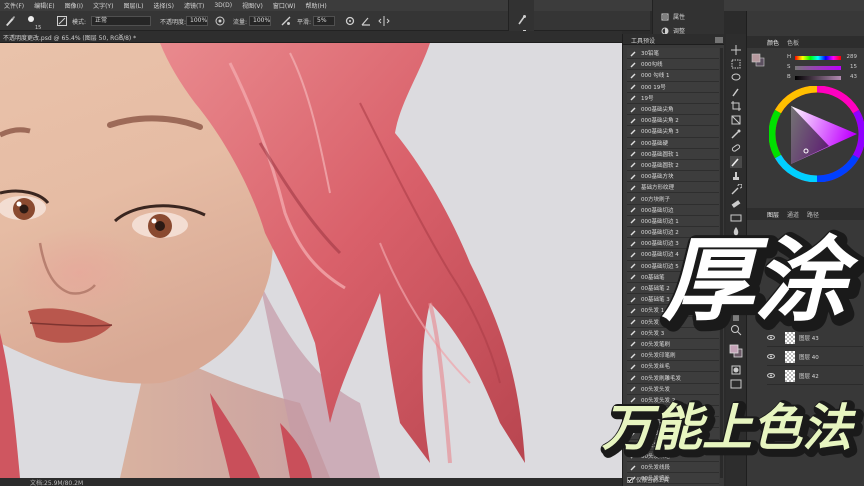 The width and height of the screenshot is (864, 486). I want to click on preset-item-label: 00头发刷雕毛发, so click(661, 378).